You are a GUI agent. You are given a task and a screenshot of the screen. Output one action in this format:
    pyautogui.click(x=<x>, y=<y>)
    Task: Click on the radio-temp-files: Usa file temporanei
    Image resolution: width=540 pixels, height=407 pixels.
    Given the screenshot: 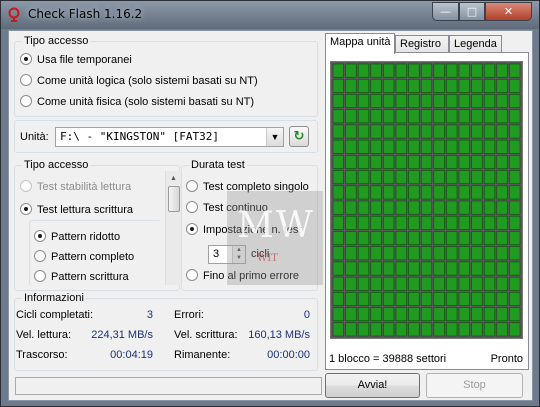 What is the action you would take?
    pyautogui.click(x=76, y=60)
    